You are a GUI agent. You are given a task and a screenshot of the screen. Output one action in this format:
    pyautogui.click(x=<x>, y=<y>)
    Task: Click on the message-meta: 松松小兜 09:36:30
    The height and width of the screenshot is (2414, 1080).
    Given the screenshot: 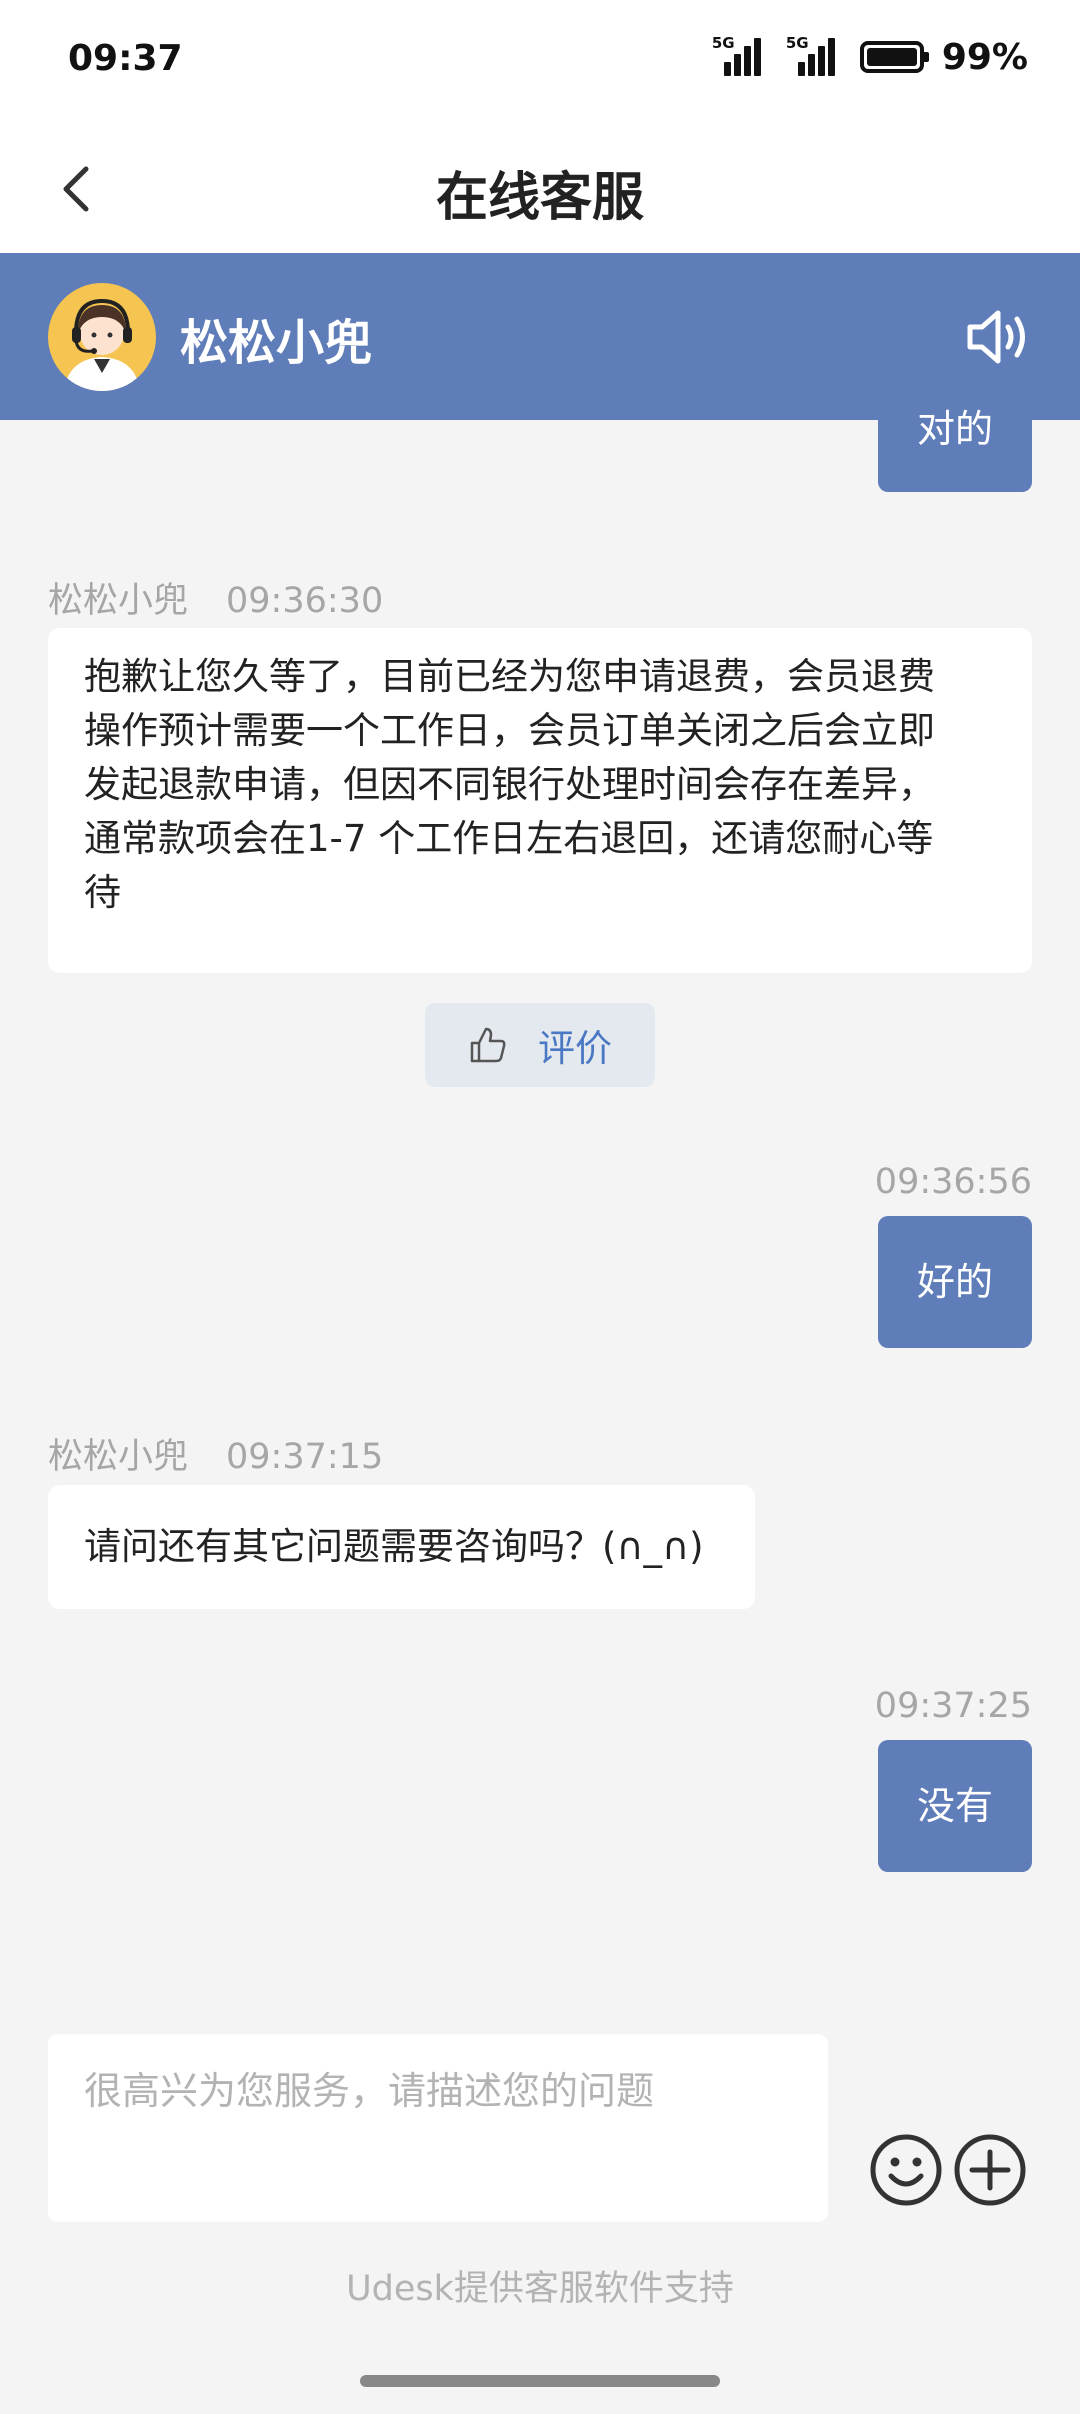 What is the action you would take?
    pyautogui.click(x=215, y=597)
    